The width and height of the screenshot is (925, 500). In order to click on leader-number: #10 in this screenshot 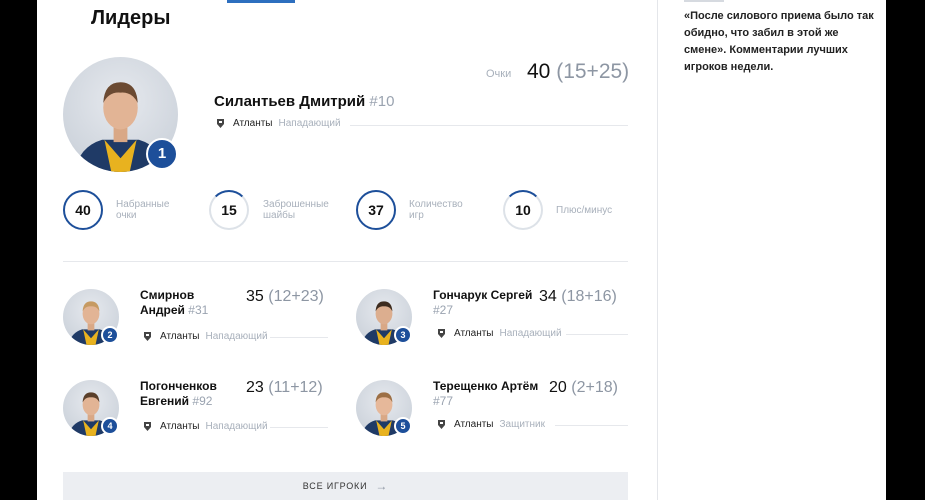, I will do `click(382, 101)`.